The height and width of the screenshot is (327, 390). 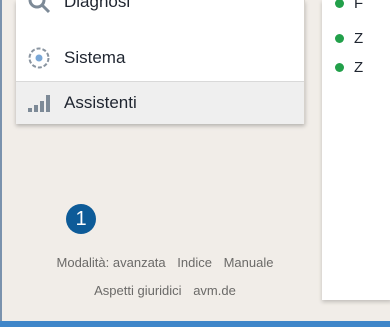 I want to click on link-modalita: Modalità: avanzata, so click(x=111, y=262).